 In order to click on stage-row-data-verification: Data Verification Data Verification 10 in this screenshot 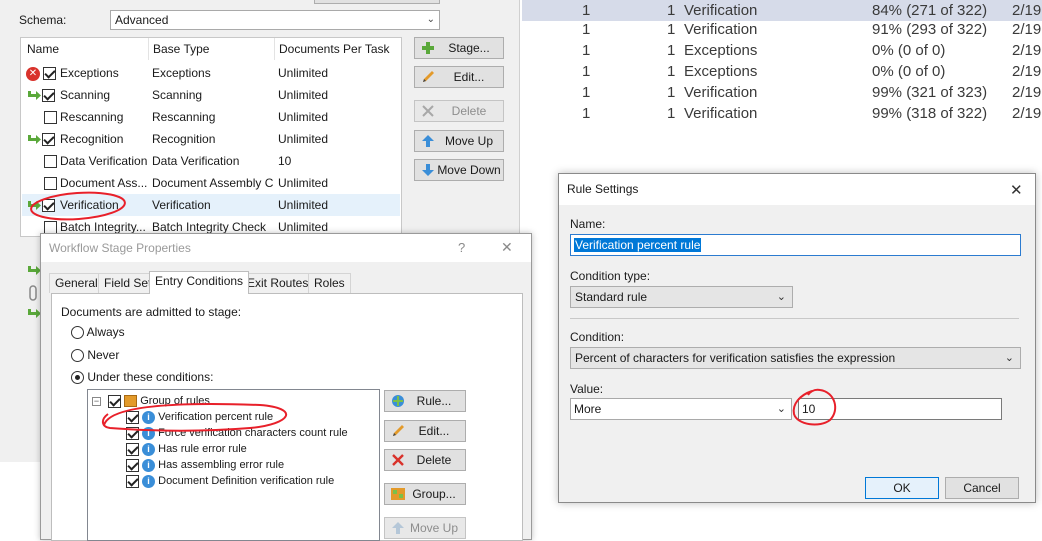, I will do `click(211, 161)`.